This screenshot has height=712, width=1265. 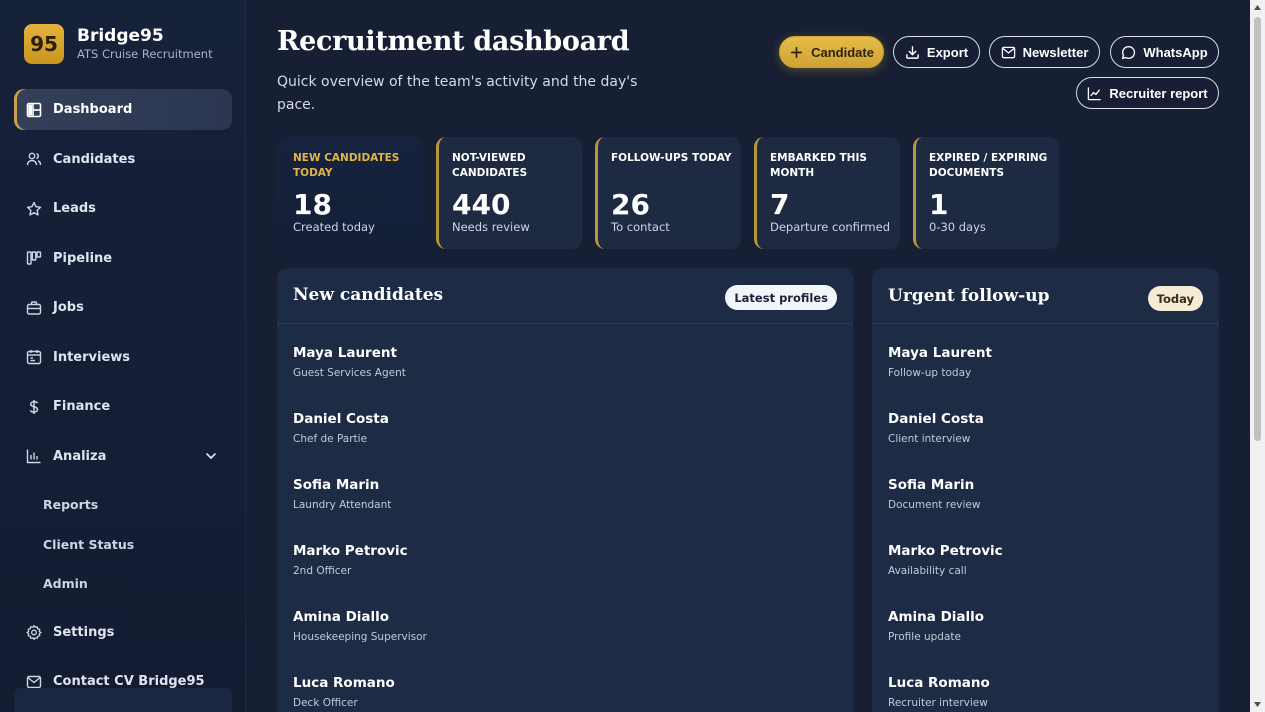 What do you see at coordinates (83, 258) in the screenshot?
I see `sidebar-item-label: Pipeline` at bounding box center [83, 258].